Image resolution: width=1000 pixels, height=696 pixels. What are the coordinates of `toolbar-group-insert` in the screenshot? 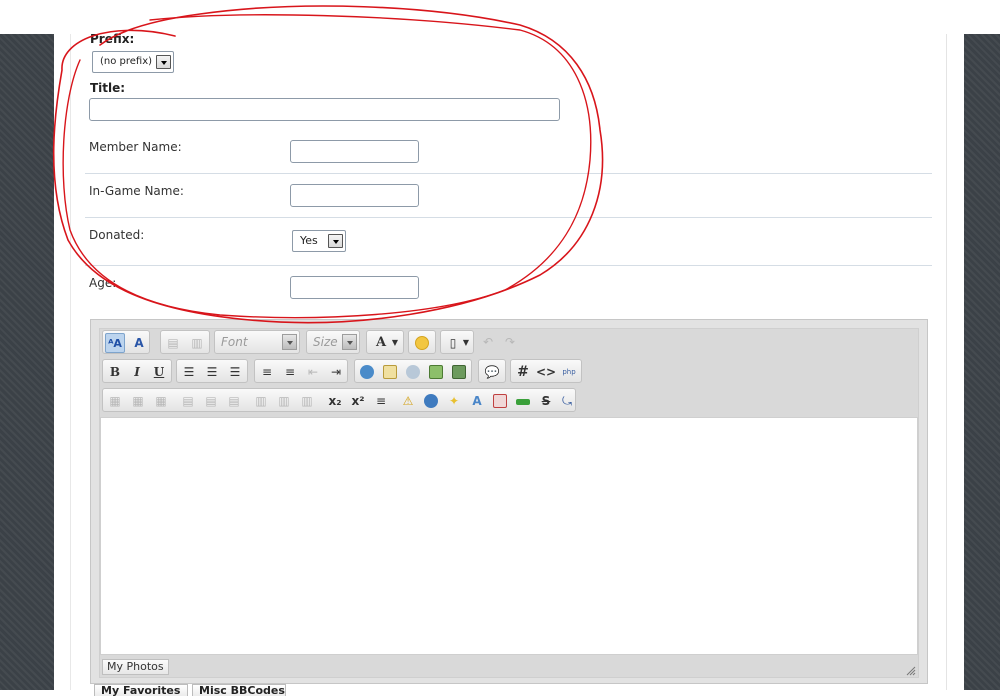 It's located at (413, 371).